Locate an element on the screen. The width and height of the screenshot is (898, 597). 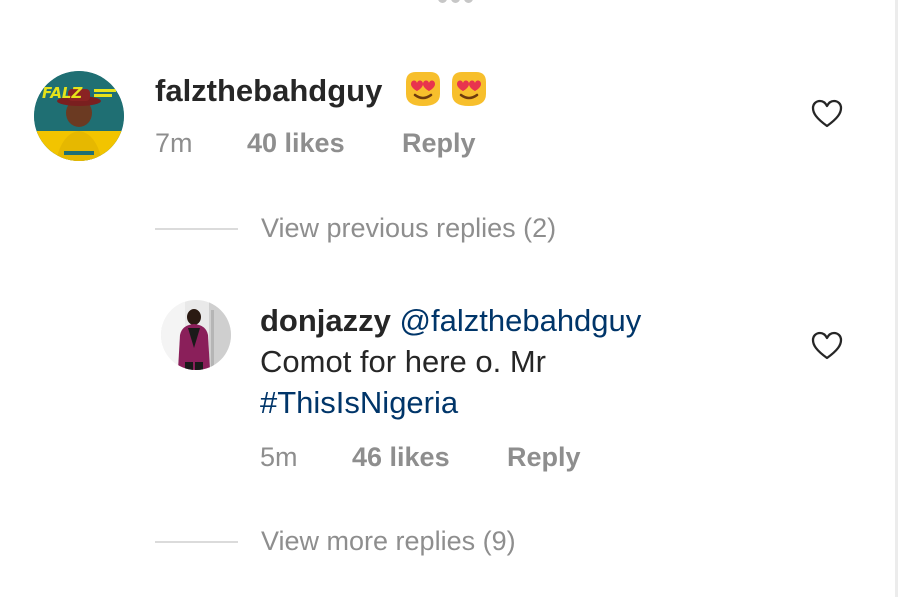
comment-reply-button: Reply is located at coordinates (439, 143).